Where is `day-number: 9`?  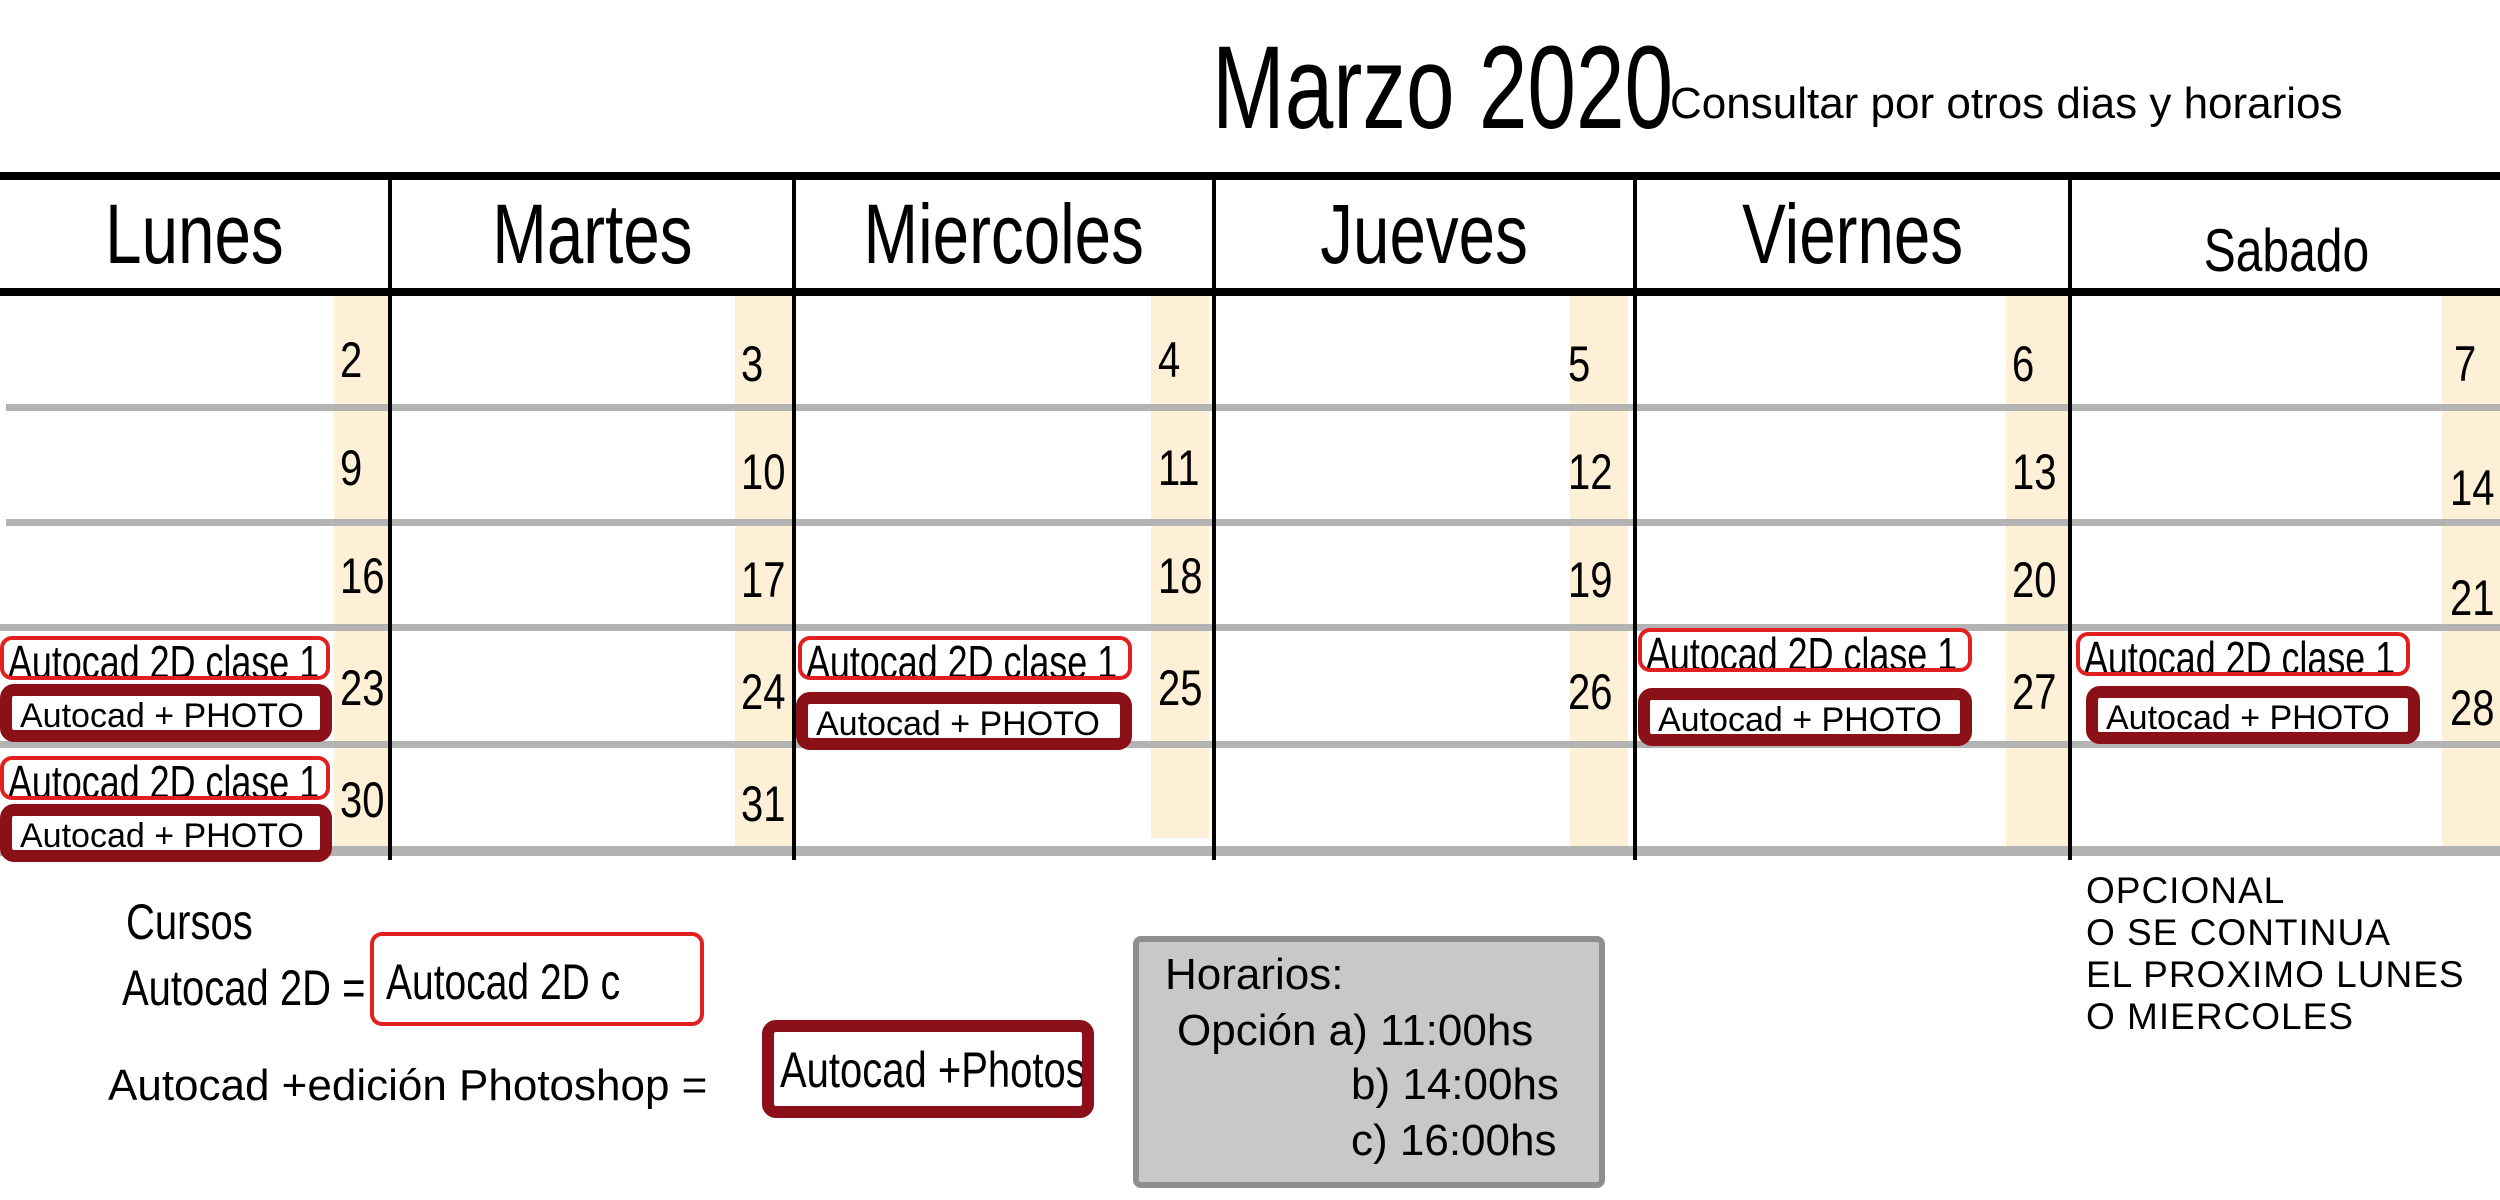
day-number: 9 is located at coordinates (351, 468).